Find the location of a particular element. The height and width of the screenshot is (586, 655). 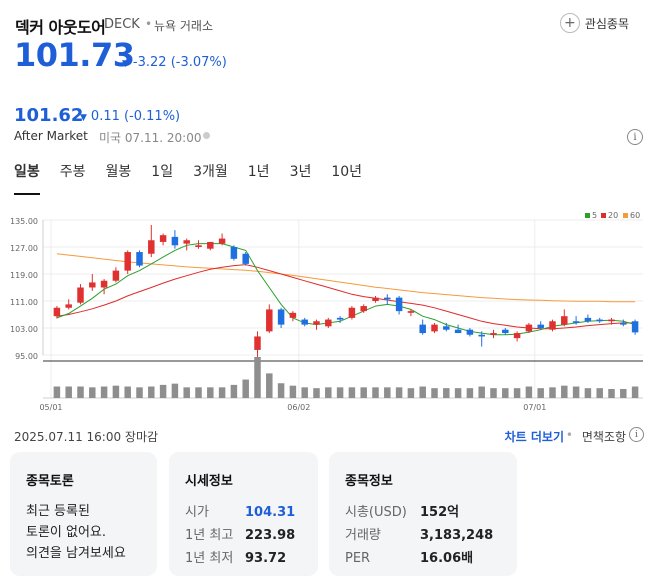

info-icon: i is located at coordinates (635, 137).